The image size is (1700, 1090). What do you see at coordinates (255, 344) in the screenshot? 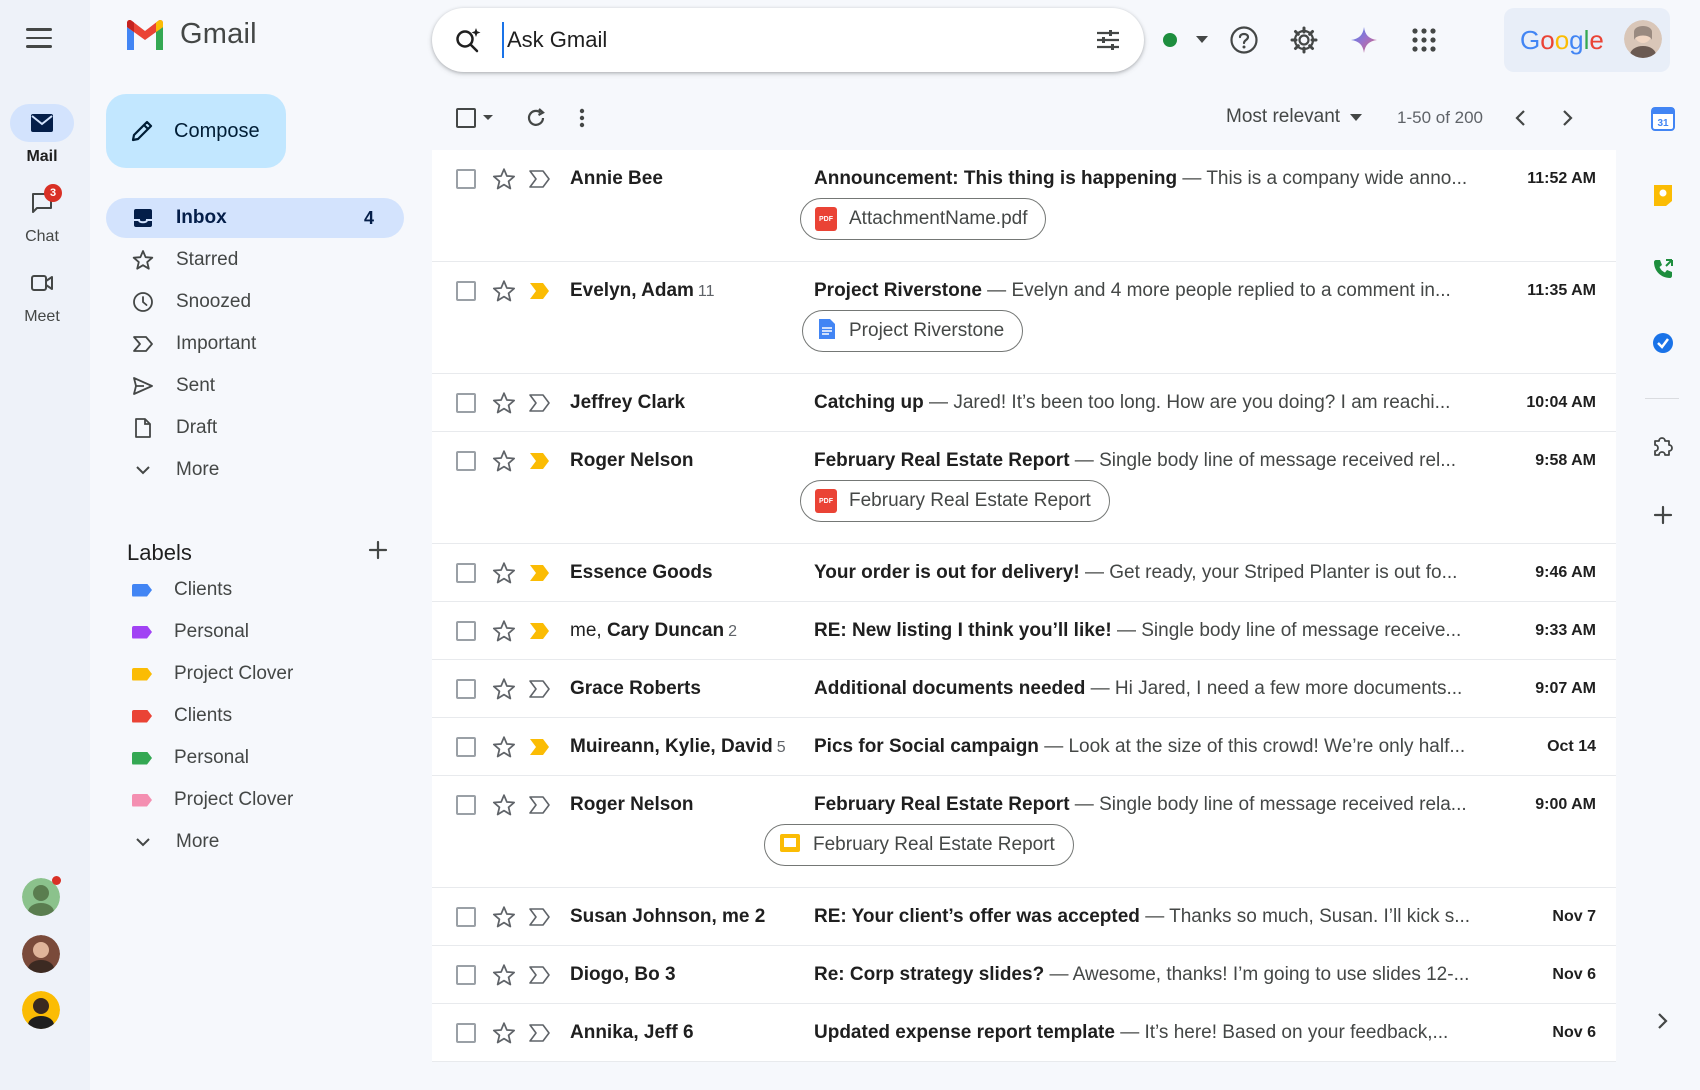
I see `nav-item-important: Important` at bounding box center [255, 344].